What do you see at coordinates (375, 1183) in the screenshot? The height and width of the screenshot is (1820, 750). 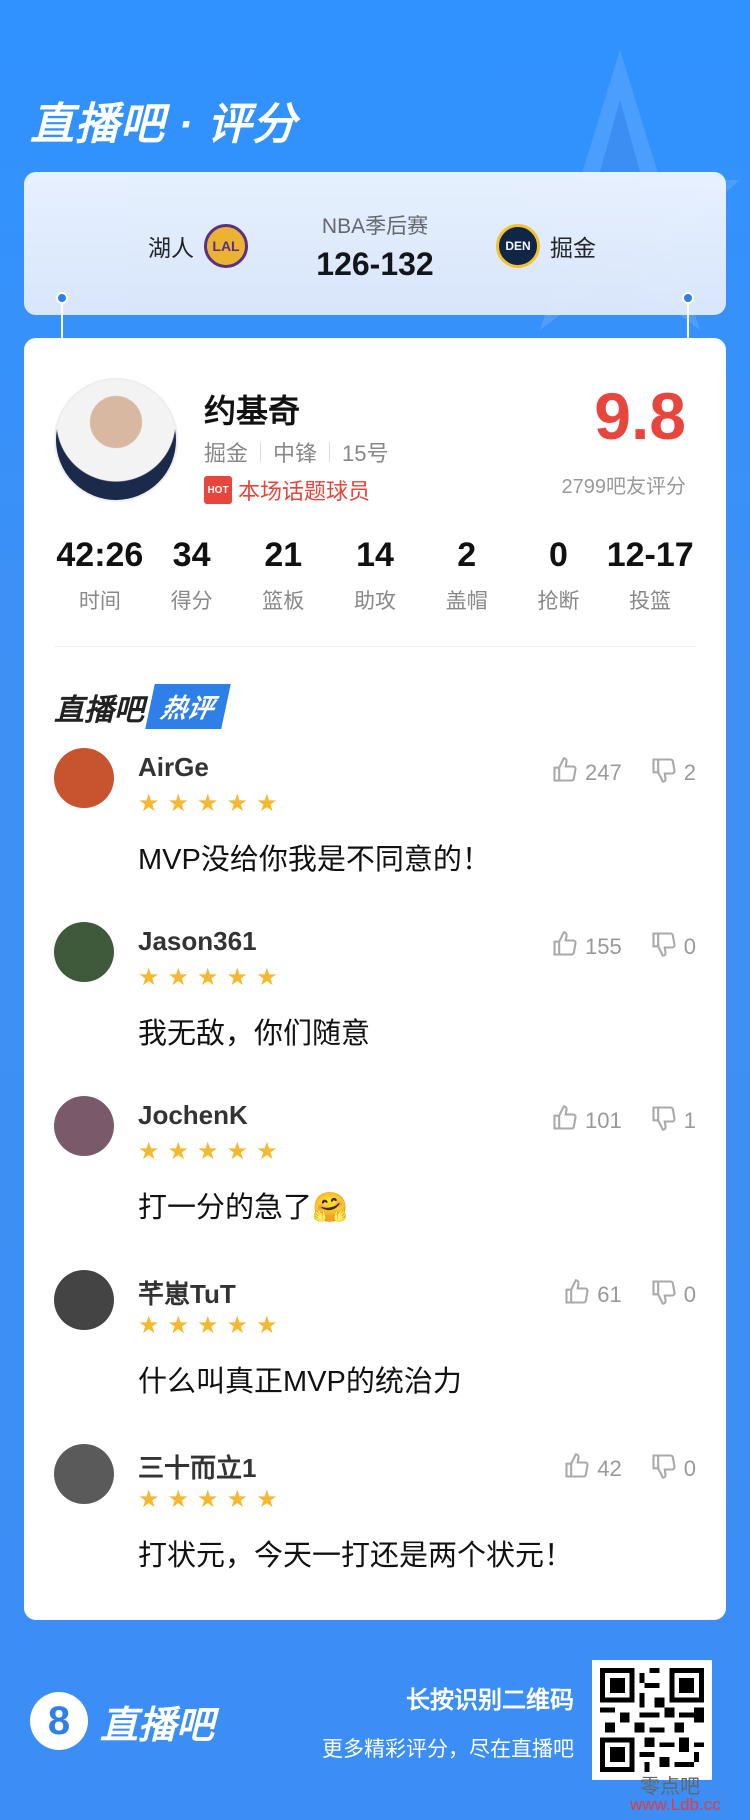 I see `comment-item: JochenK ★ ★ ★ ★ ★ 打一分的急了🤗 101 1` at bounding box center [375, 1183].